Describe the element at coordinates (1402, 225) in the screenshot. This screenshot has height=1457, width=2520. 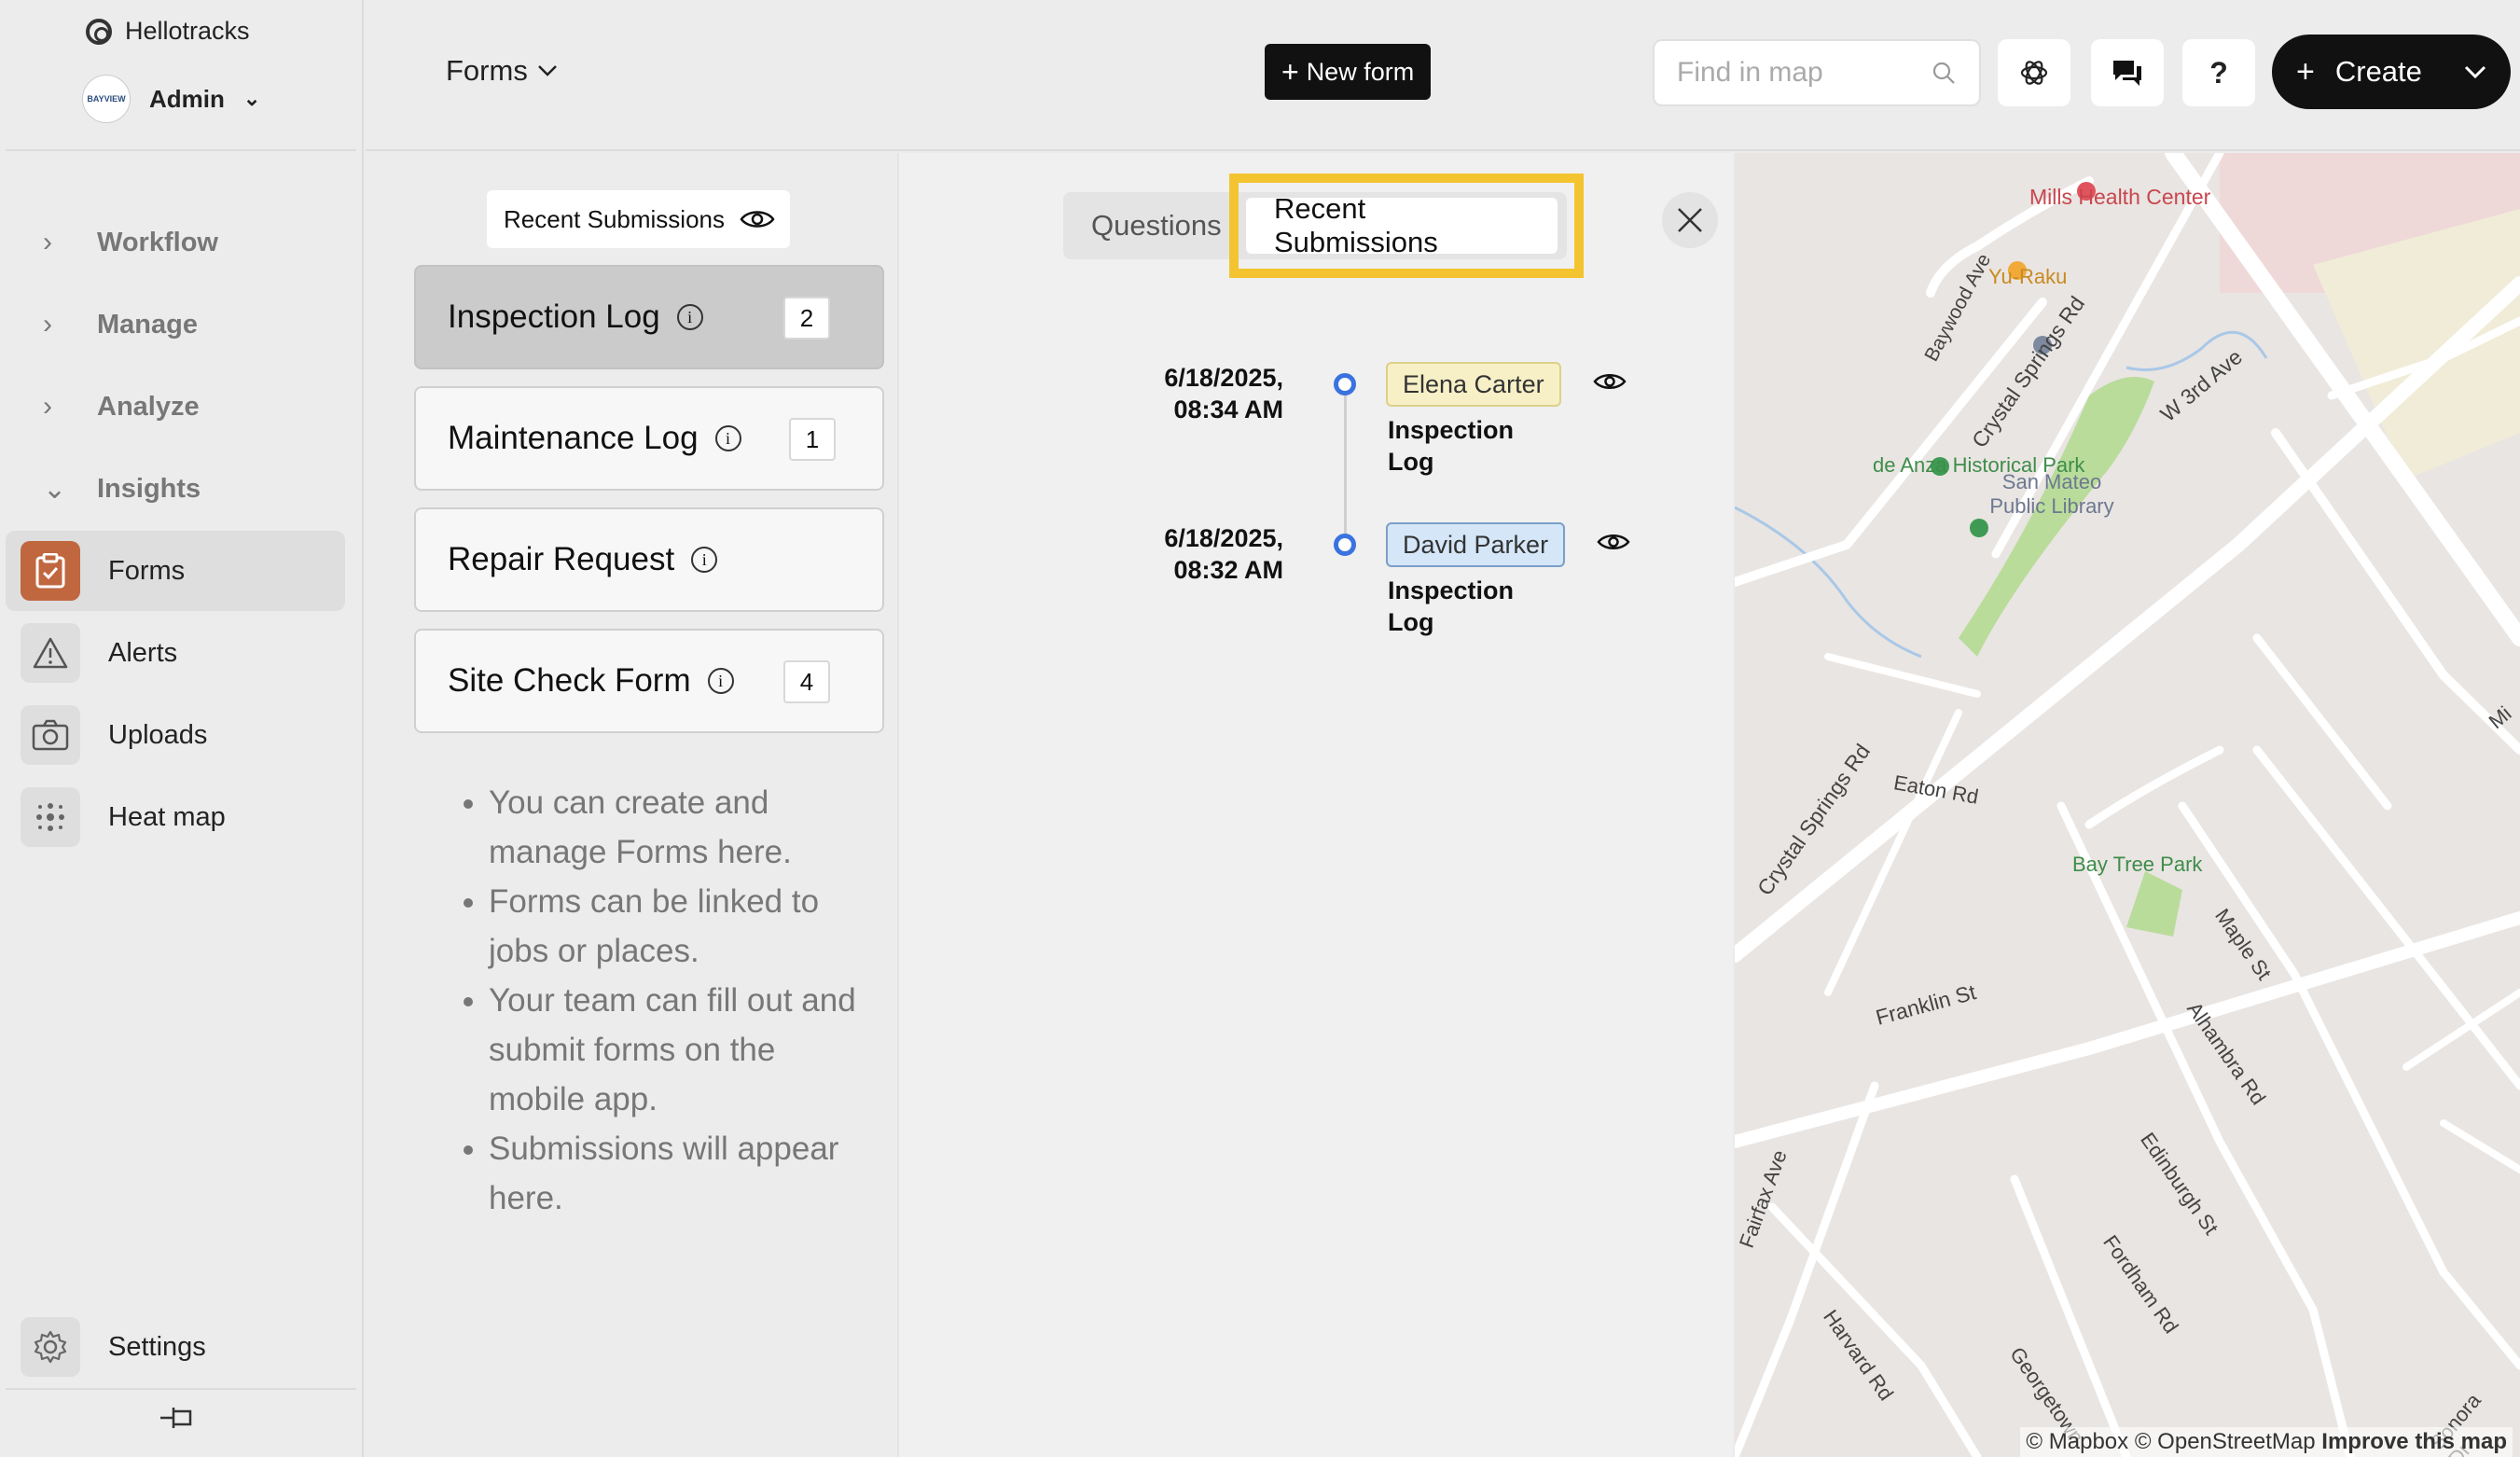
I see `tab-recent-submissions: Recent Submissions` at that location.